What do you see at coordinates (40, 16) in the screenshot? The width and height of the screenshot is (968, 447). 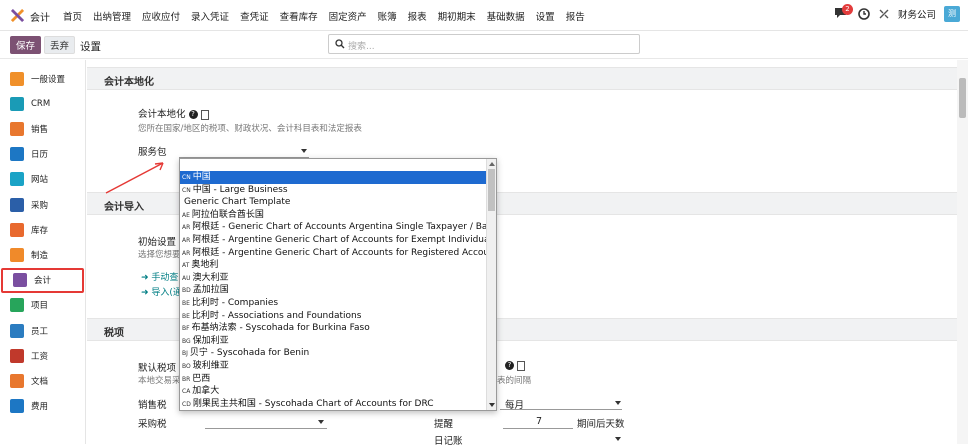 I see `app-name: 会计` at bounding box center [40, 16].